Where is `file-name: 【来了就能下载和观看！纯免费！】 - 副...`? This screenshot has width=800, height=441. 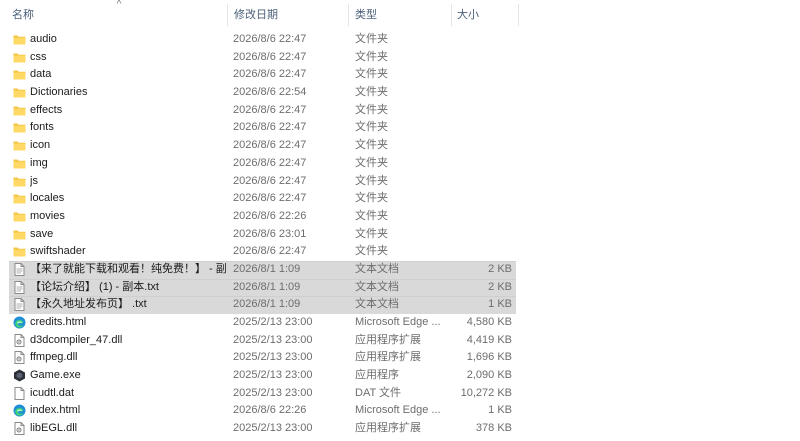
file-name: 【来了就能下载和观看！纯免费！】 - 副... is located at coordinates (128, 268).